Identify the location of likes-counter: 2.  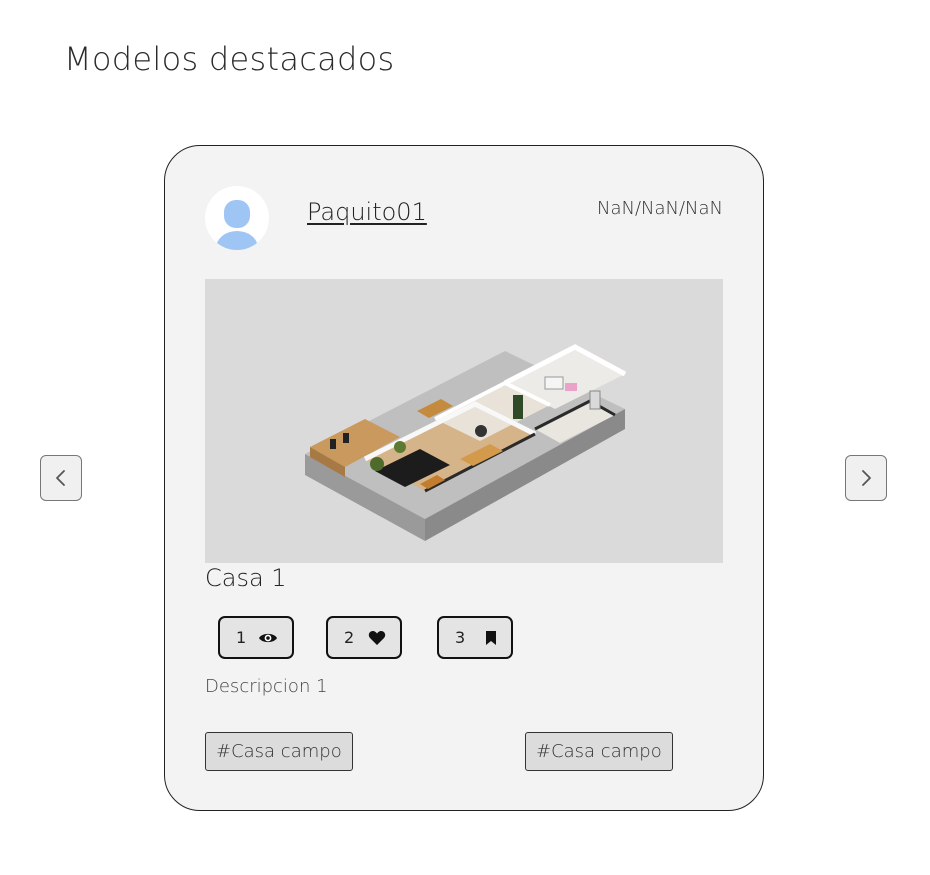
(364, 637).